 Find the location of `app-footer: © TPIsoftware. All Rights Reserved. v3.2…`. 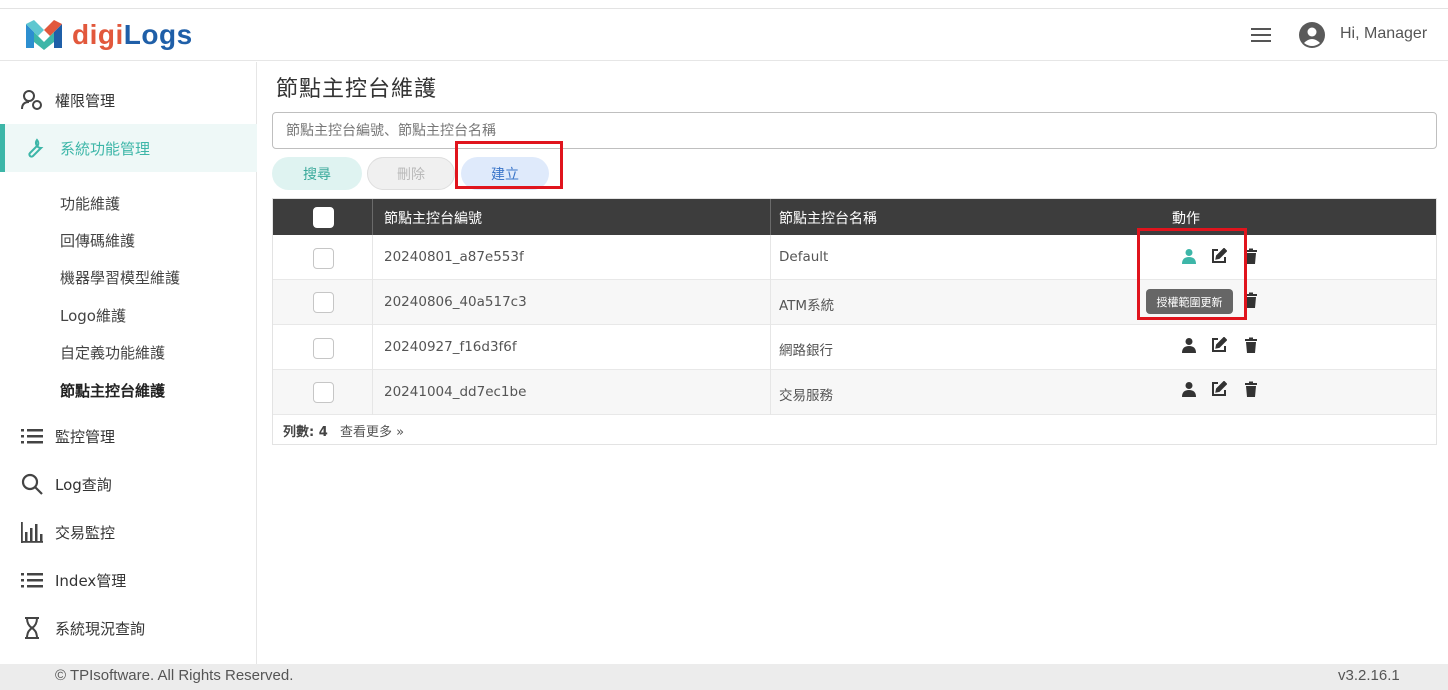

app-footer: © TPIsoftware. All Rights Reserved. v3.2… is located at coordinates (724, 677).